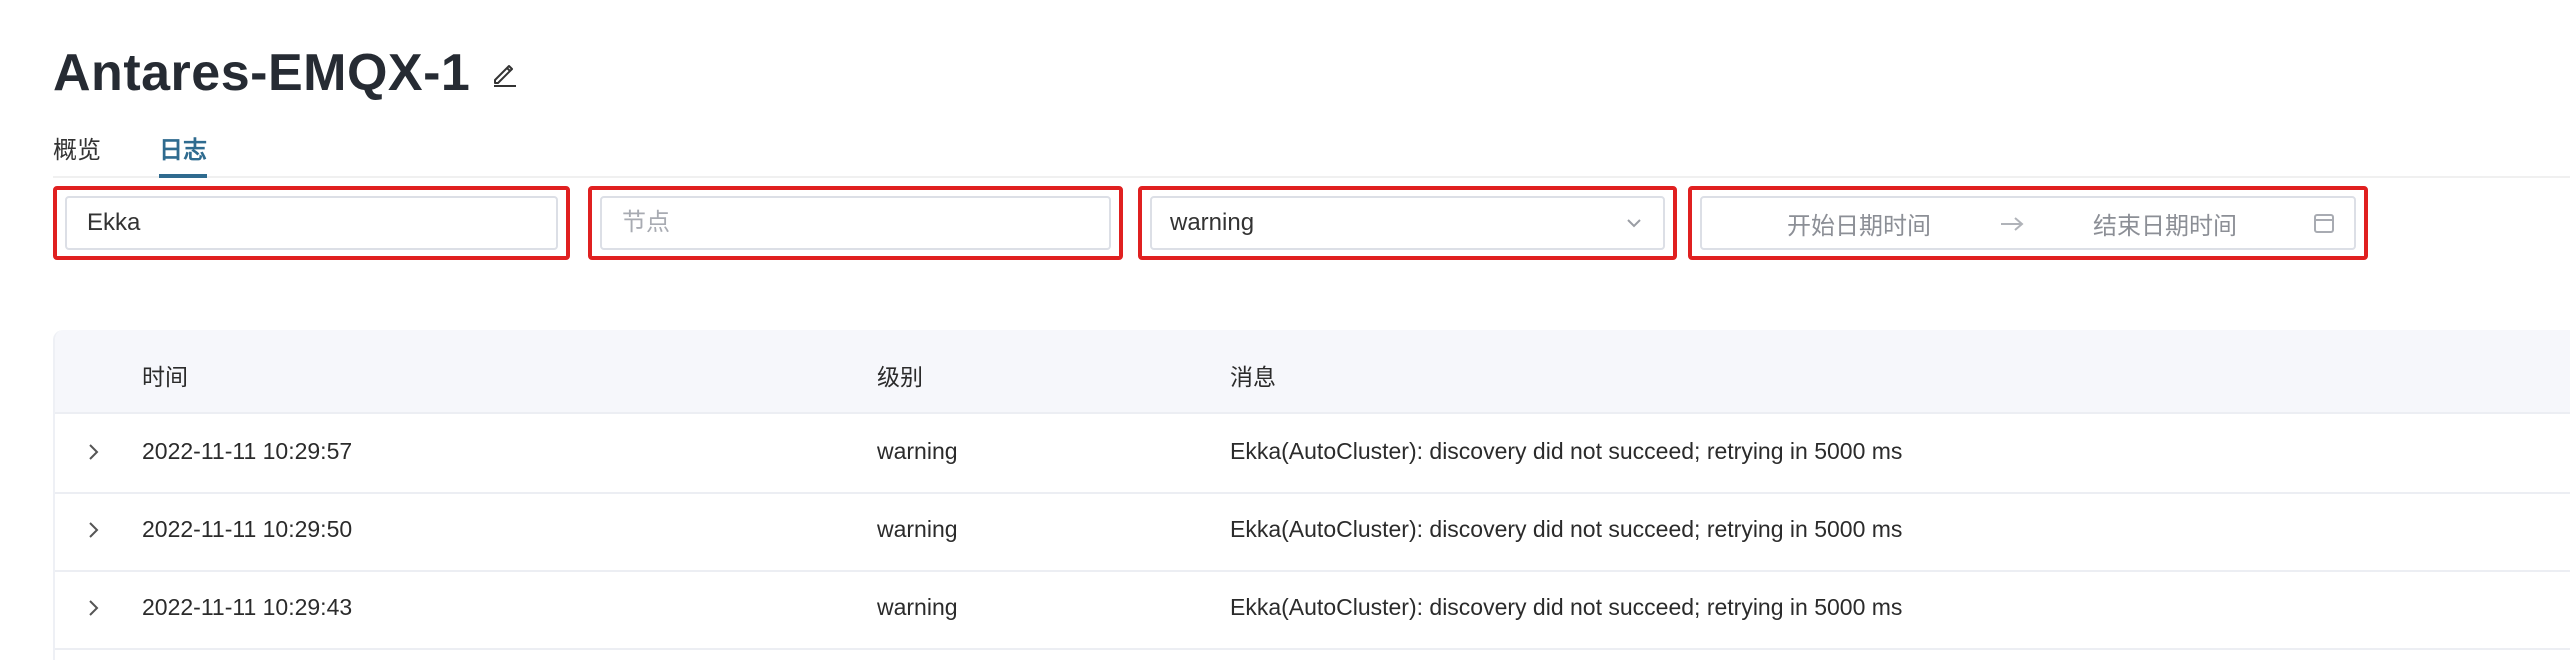 The image size is (2570, 660). I want to click on level-filter-highlight: warning, so click(1407, 223).